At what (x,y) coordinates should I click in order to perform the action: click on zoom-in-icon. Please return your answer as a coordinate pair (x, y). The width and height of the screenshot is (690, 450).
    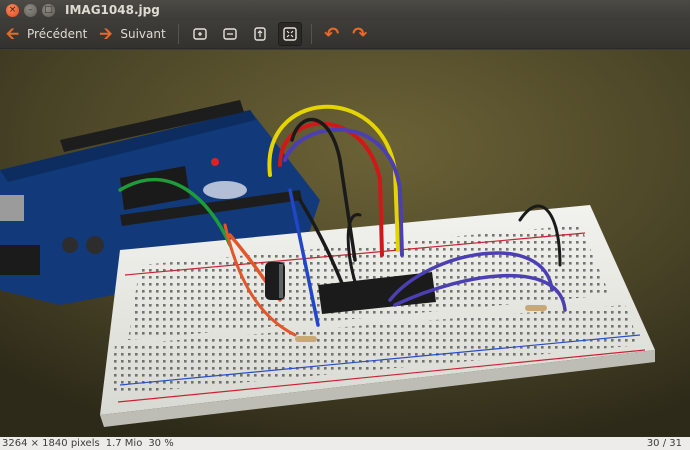
    Looking at the image, I should click on (200, 34).